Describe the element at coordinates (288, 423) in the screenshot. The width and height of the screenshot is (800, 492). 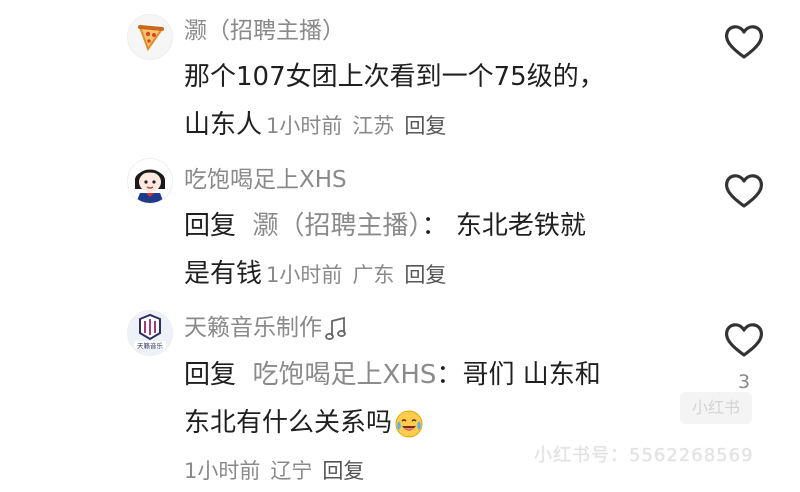
I see `comment-text-line: 东北有什么关系吗` at that location.